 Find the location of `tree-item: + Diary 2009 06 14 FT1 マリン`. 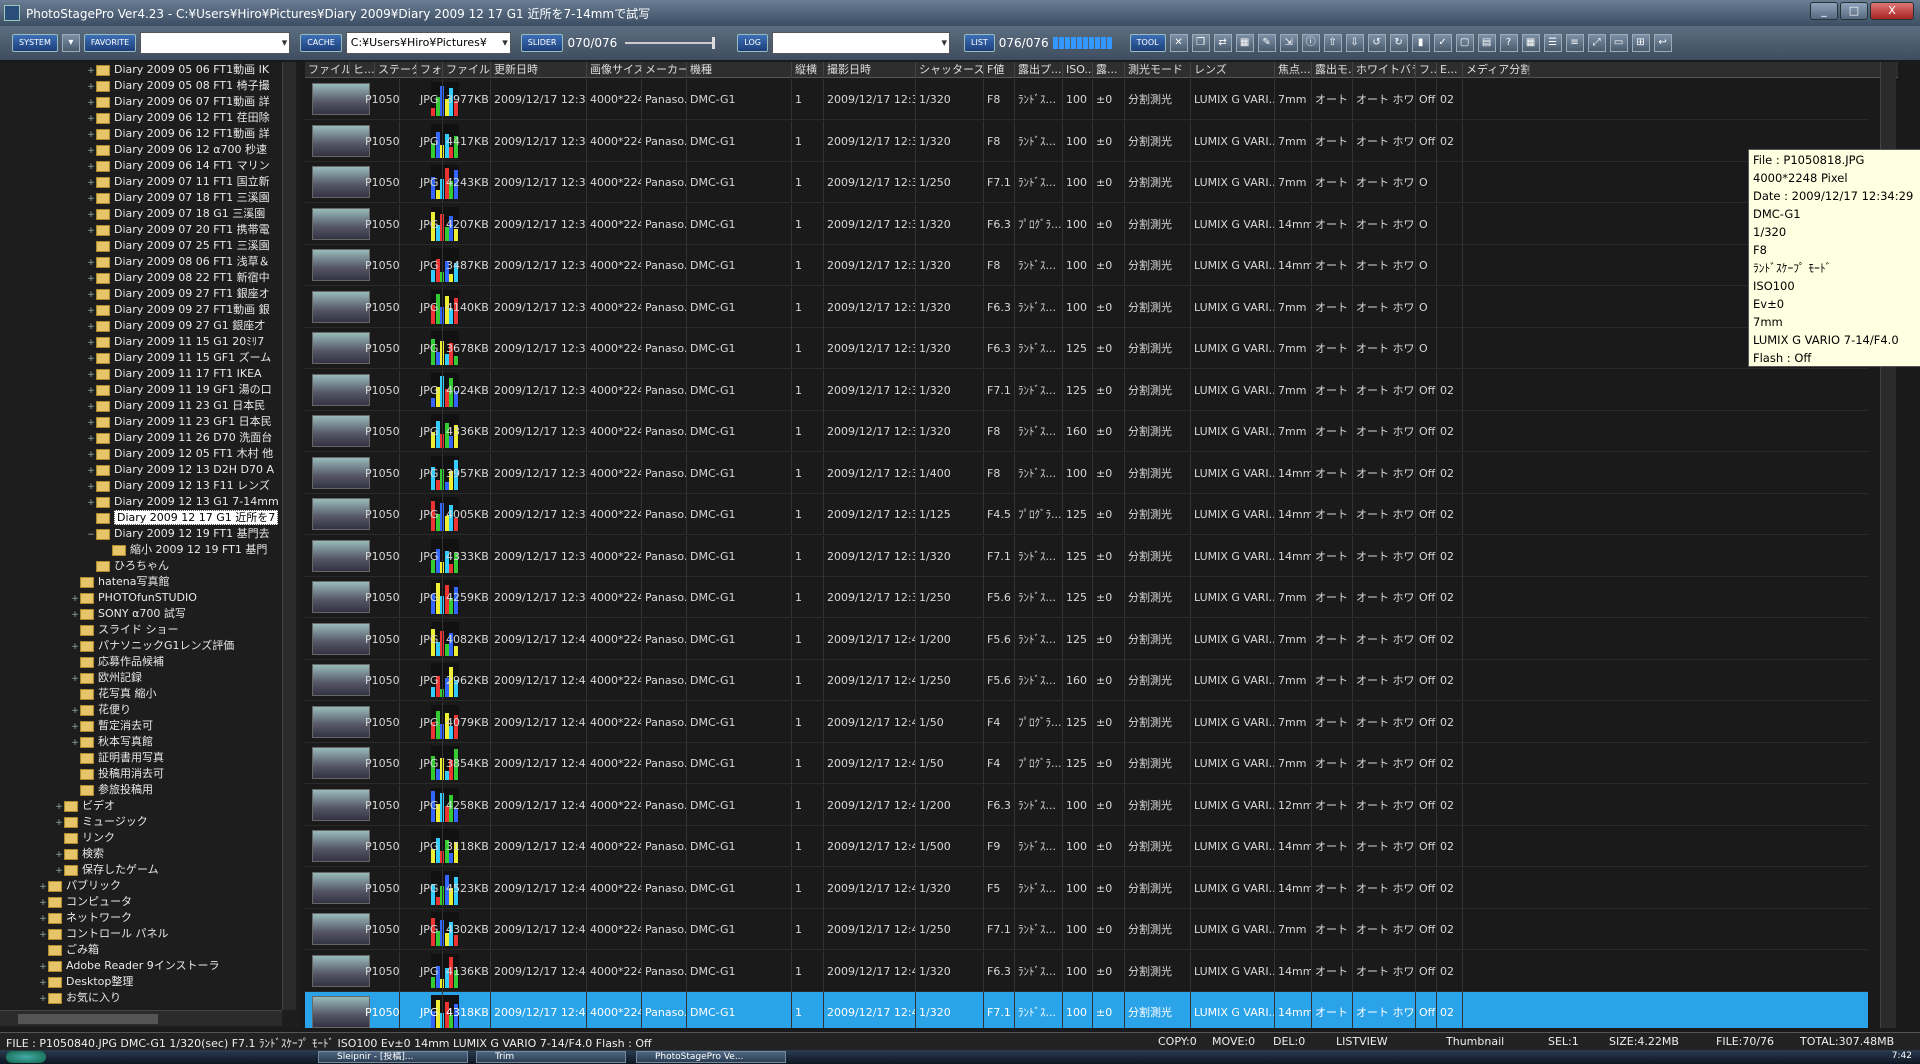

tree-item: + Diary 2009 06 14 FT1 マリン is located at coordinates (177, 166).